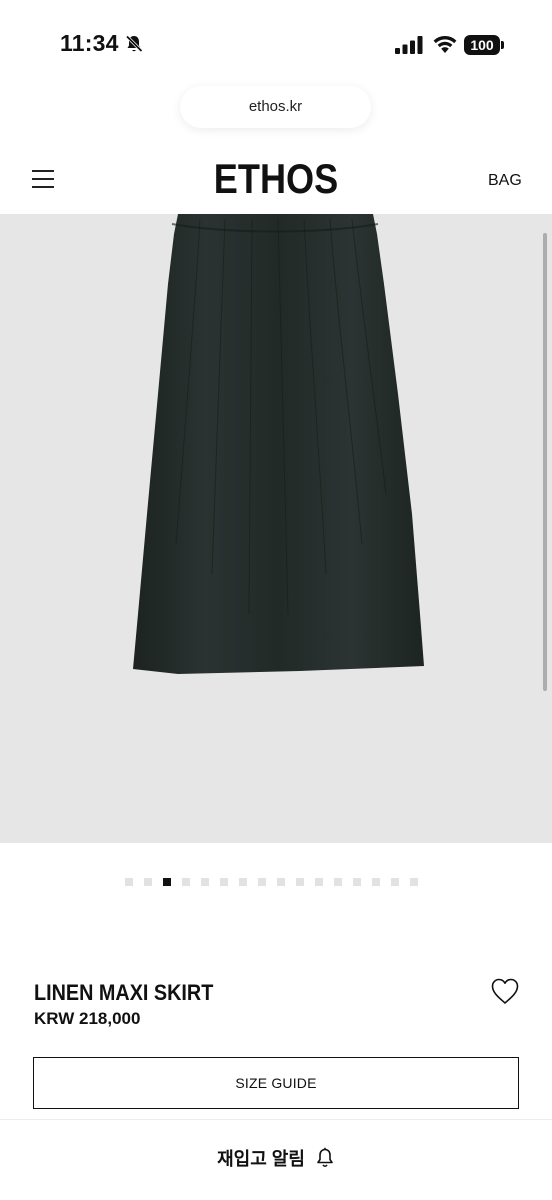 The image size is (552, 1200). Describe the element at coordinates (261, 1159) in the screenshot. I see `restock-label: 재입고 알림` at that location.